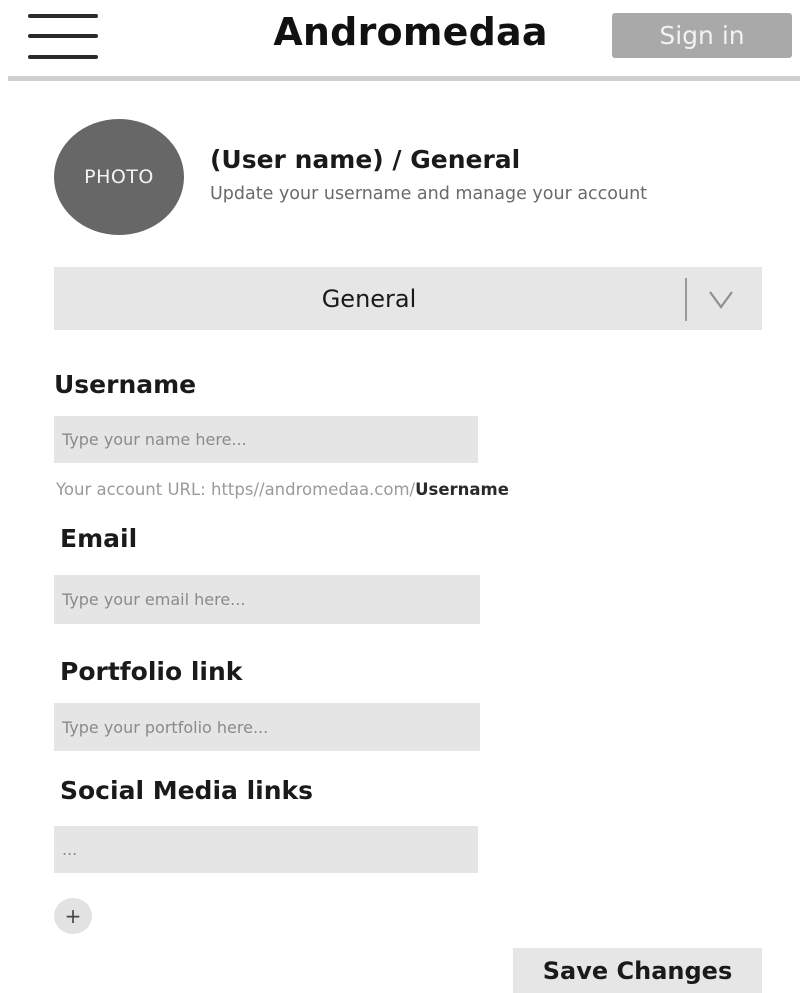 The height and width of the screenshot is (993, 801). I want to click on hamburger-menu-icon, so click(63, 37).